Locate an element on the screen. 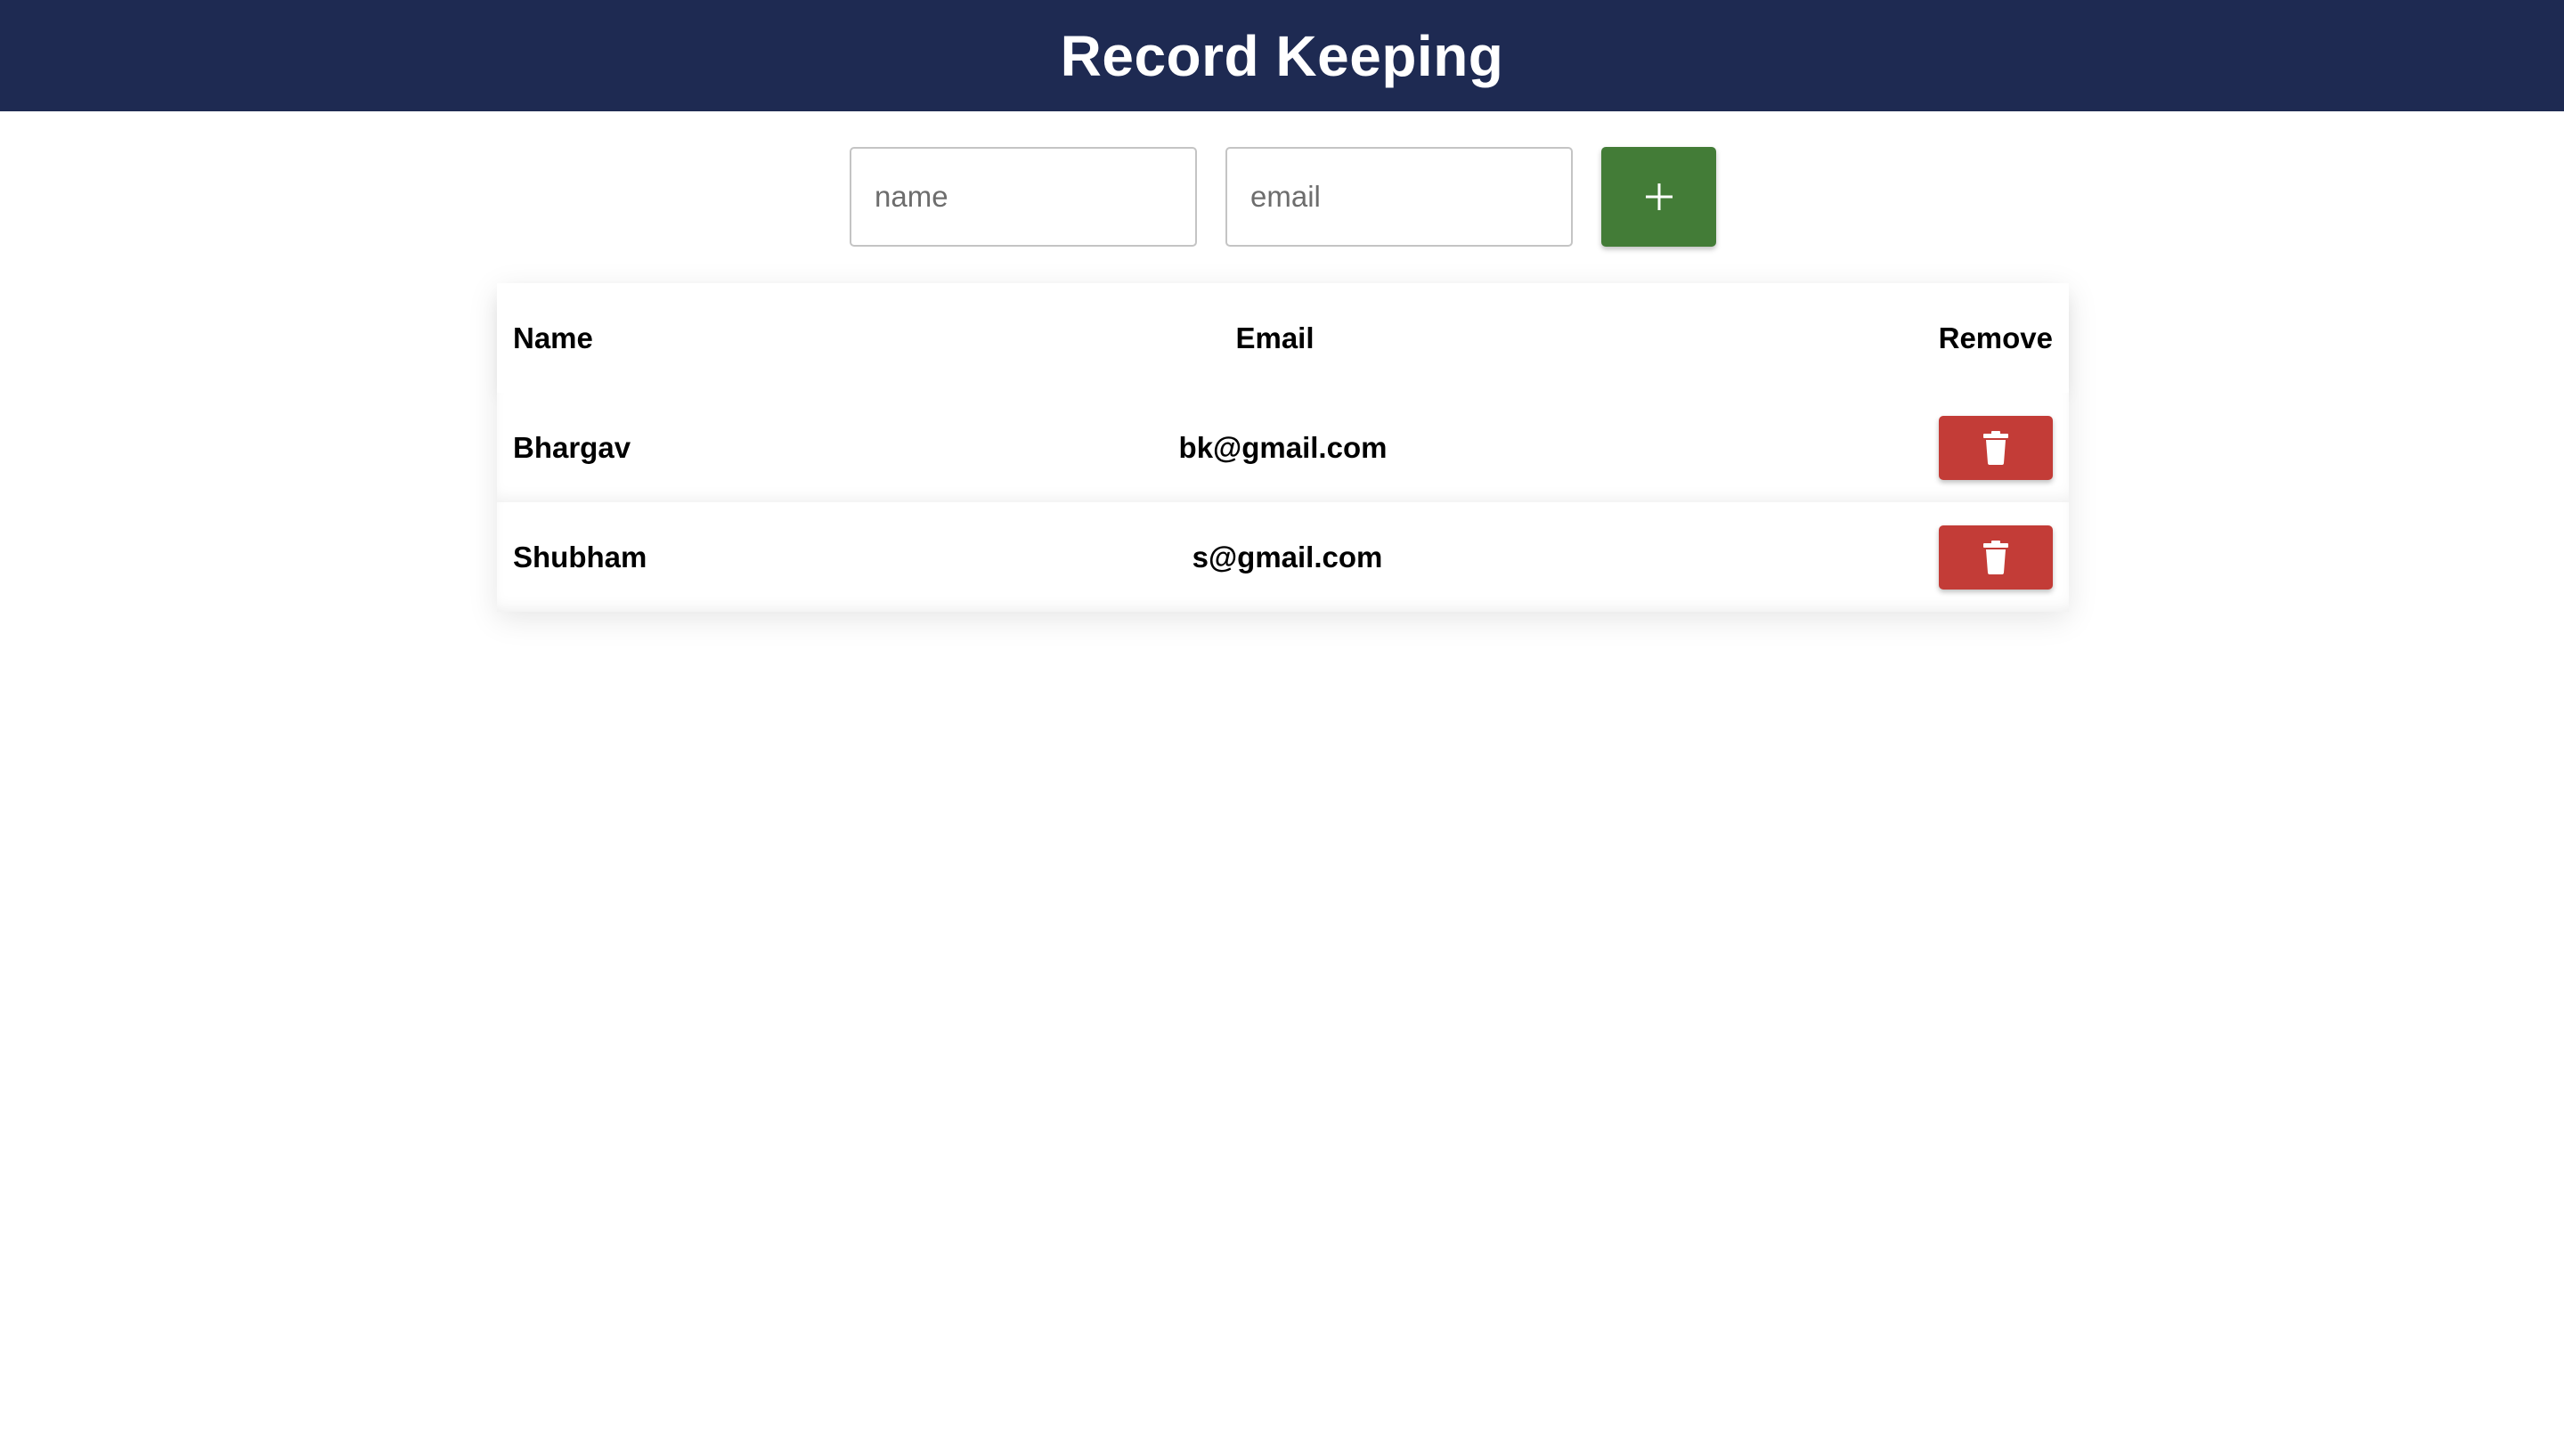 This screenshot has height=1456, width=2564. email-input is located at coordinates (1399, 197).